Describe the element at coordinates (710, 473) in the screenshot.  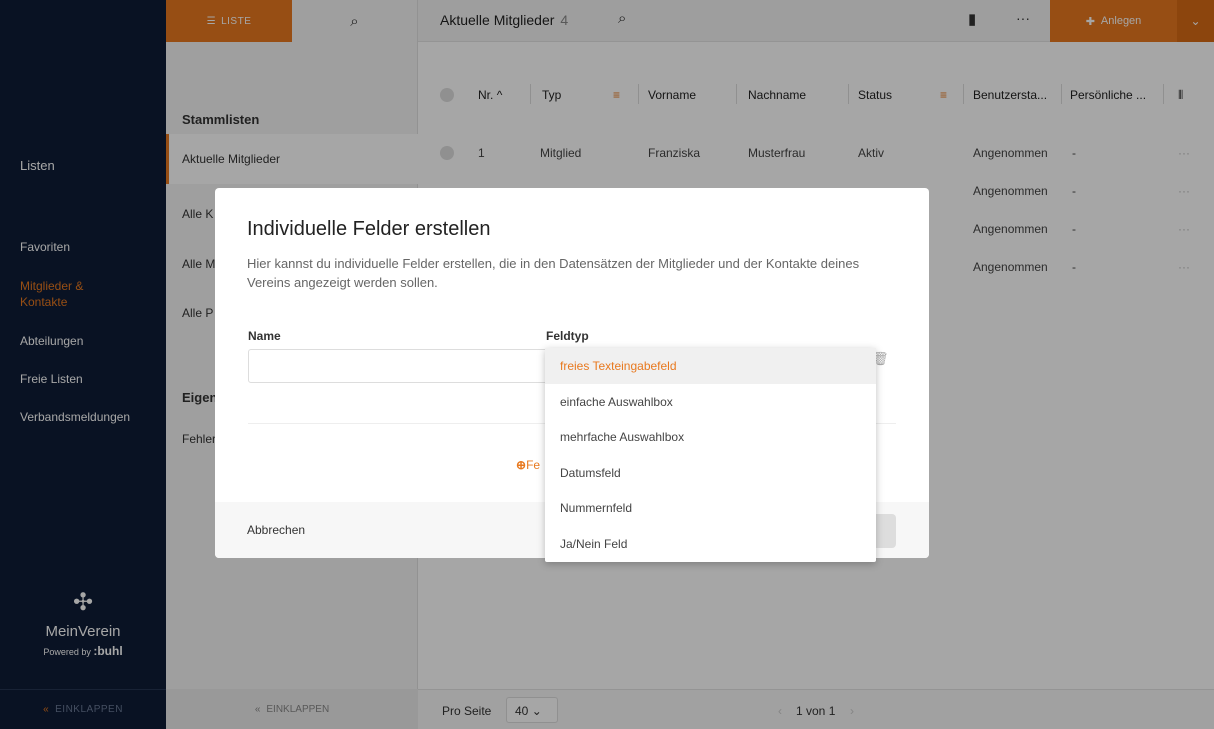
I see `option-datumsfeld: Datumsfeld` at that location.